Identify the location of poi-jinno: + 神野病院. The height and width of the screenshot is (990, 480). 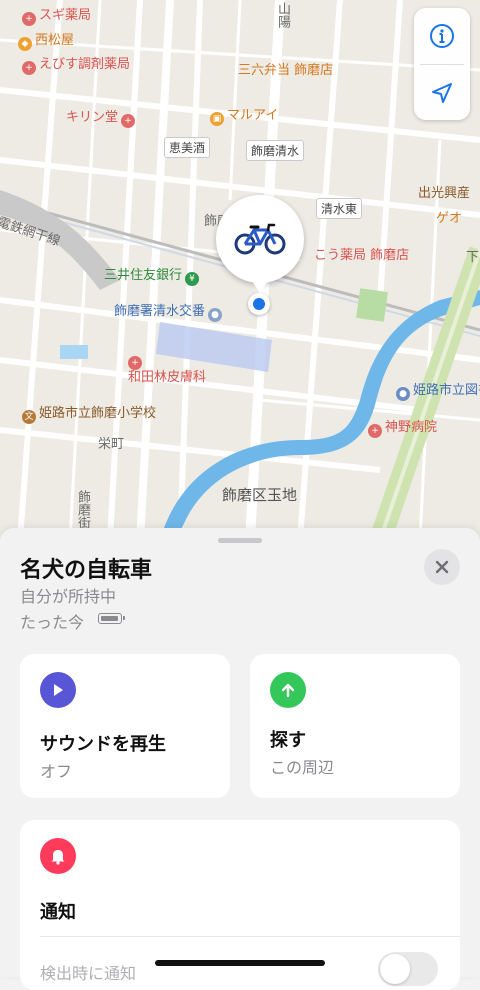
(402, 429).